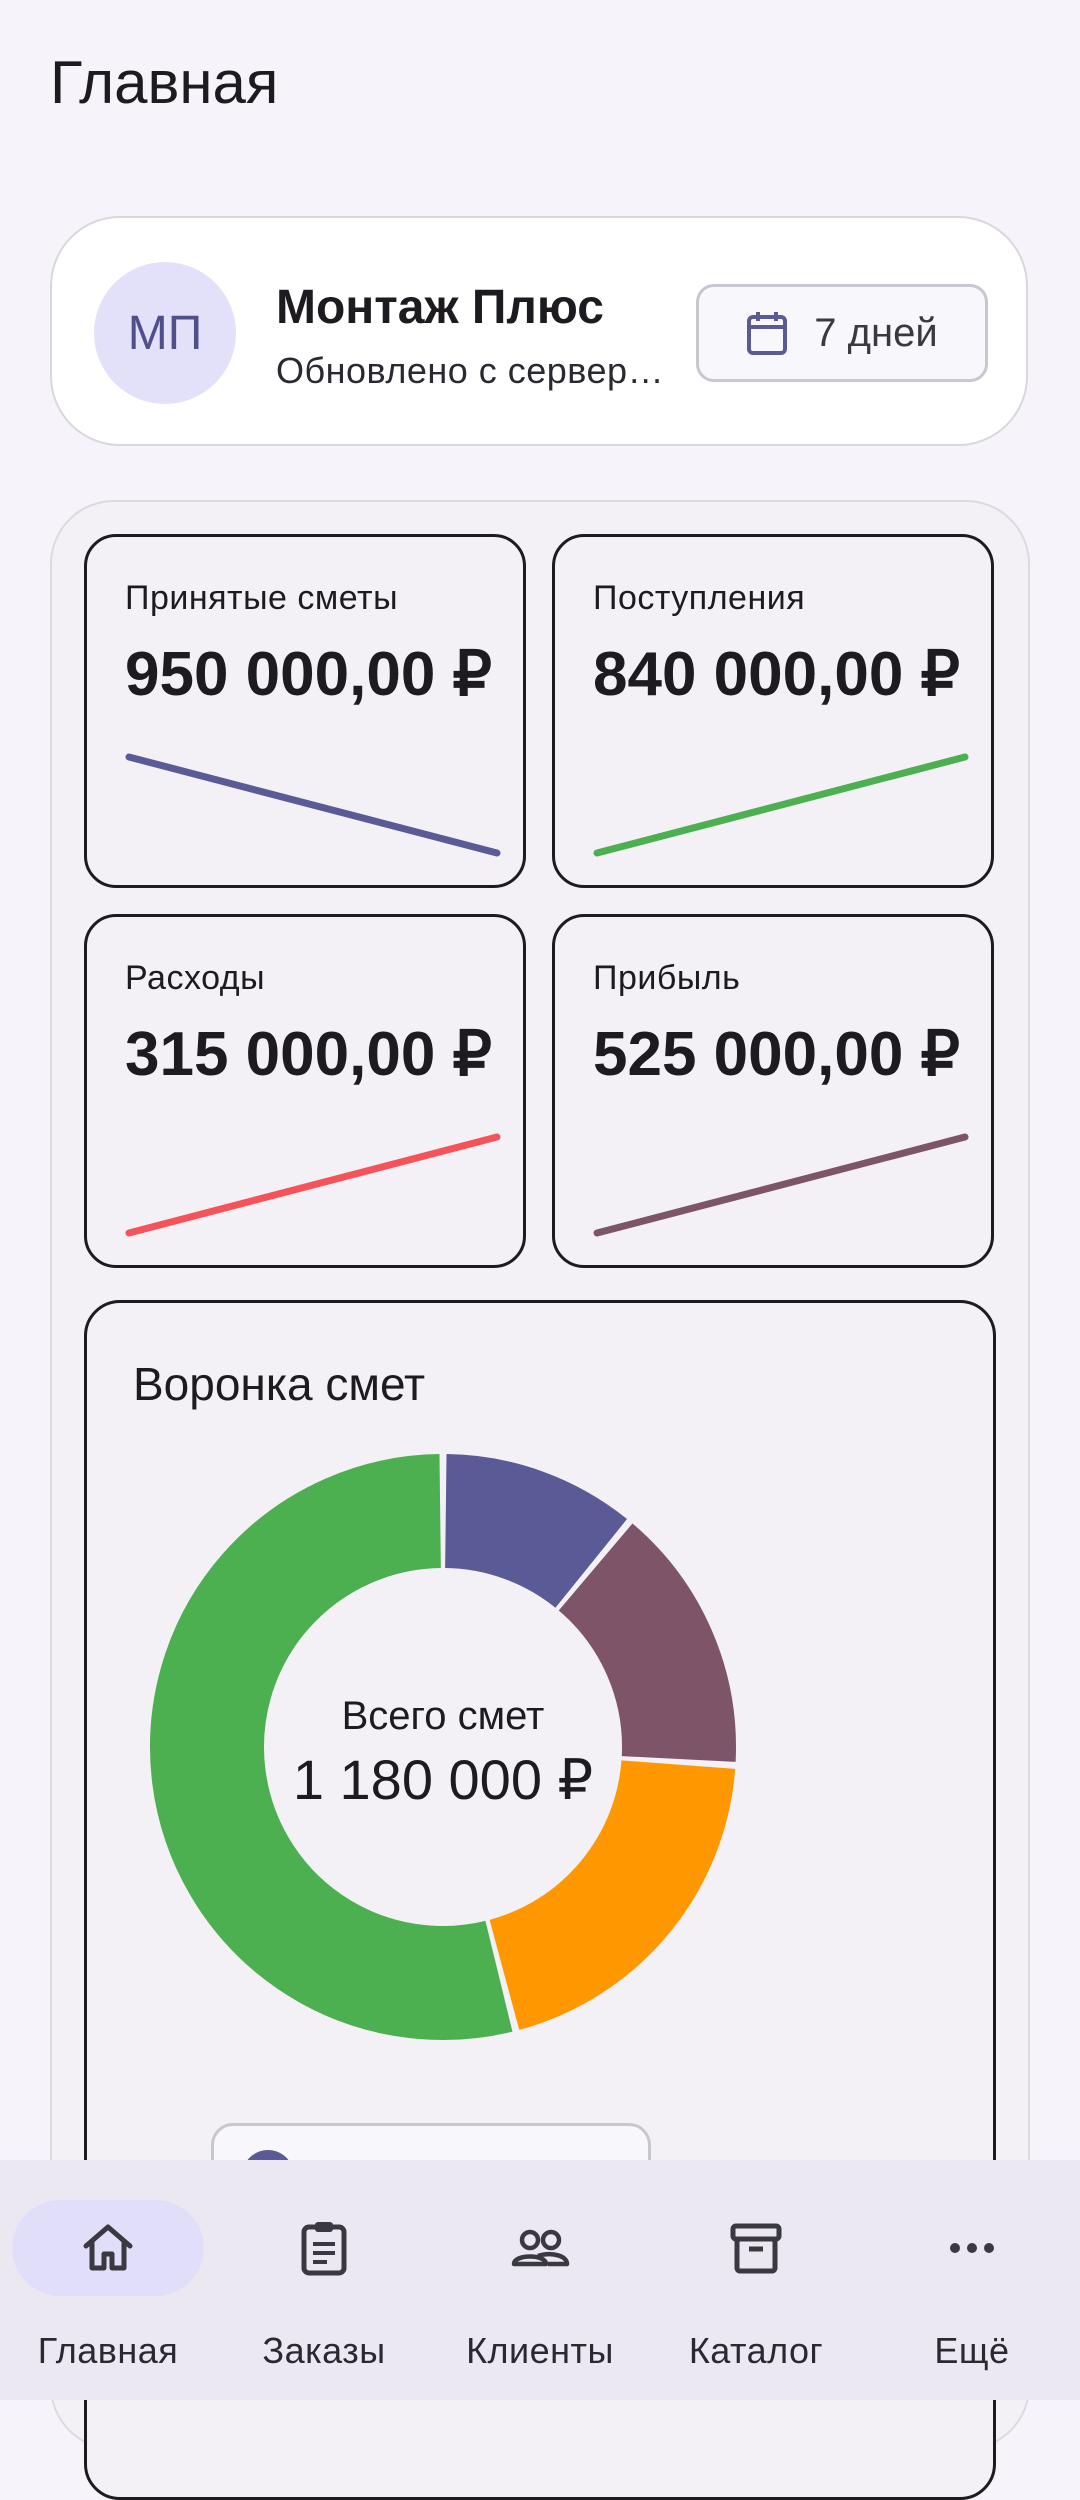 This screenshot has height=2500, width=1080. I want to click on kpi-label: Принятые сметы, so click(262, 598).